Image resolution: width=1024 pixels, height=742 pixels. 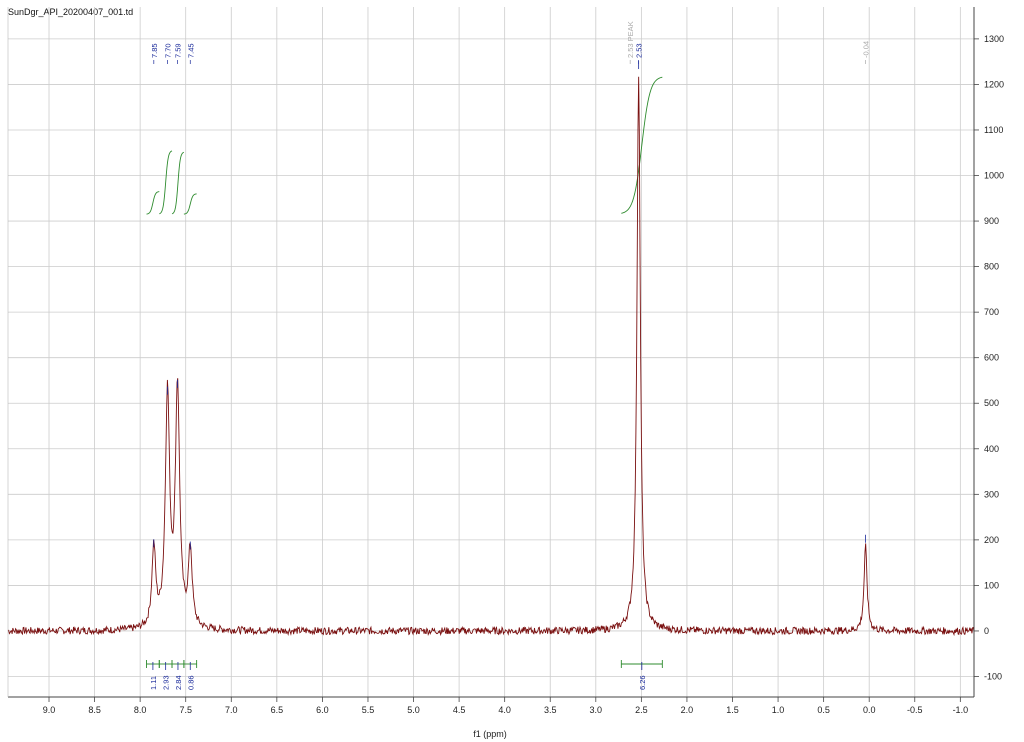 What do you see at coordinates (732, 710) in the screenshot?
I see `x-tick-label: 1.5` at bounding box center [732, 710].